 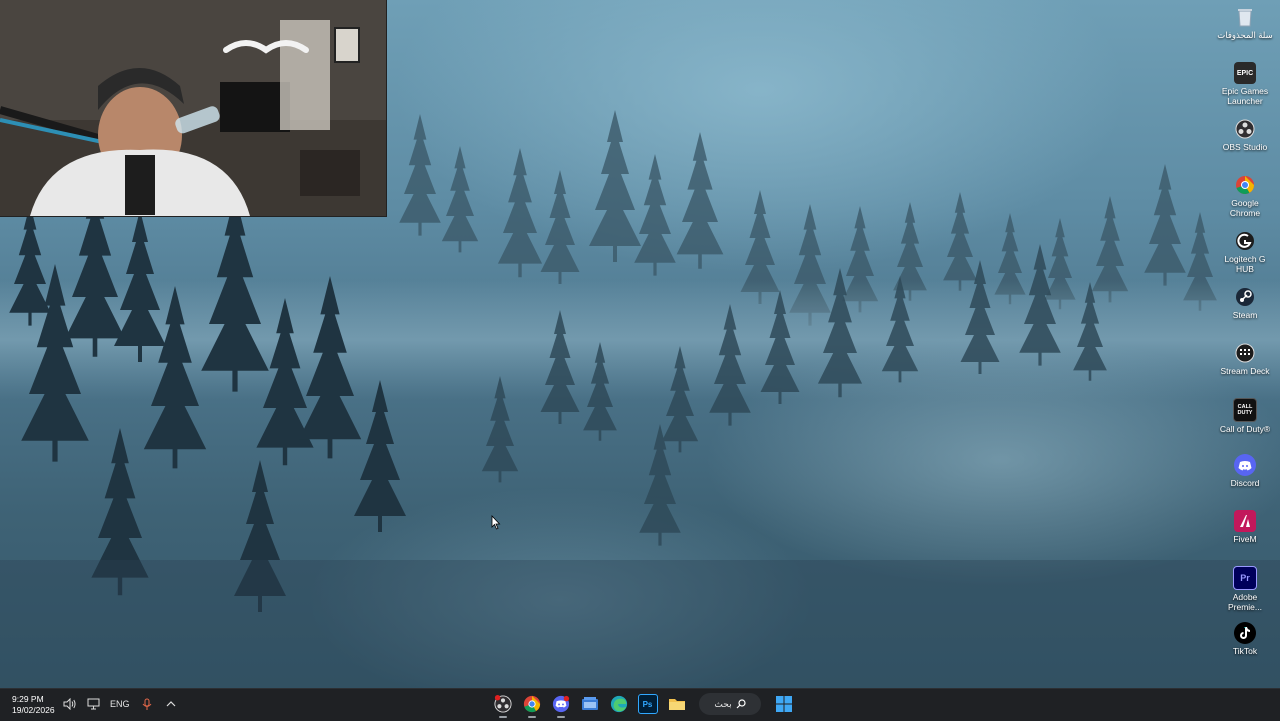 I want to click on photoshop-icon: Ps, so click(x=647, y=704).